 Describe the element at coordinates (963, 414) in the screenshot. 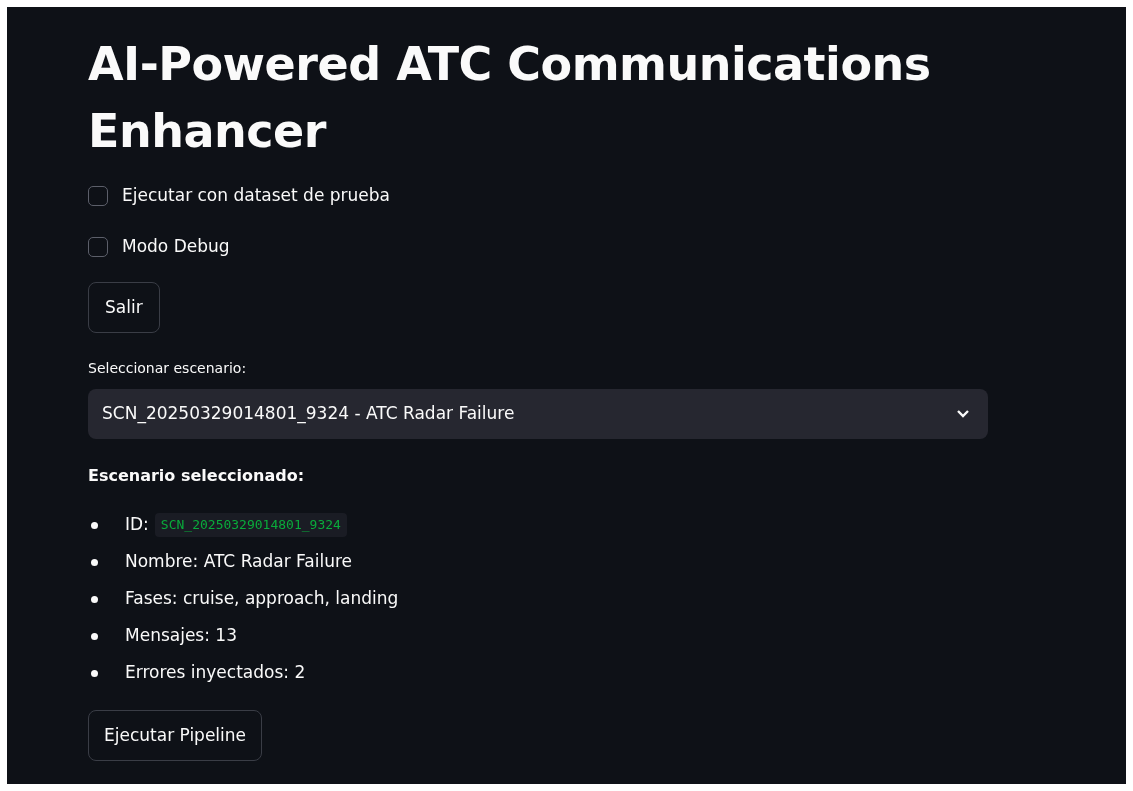

I see `chevron-down-icon` at that location.